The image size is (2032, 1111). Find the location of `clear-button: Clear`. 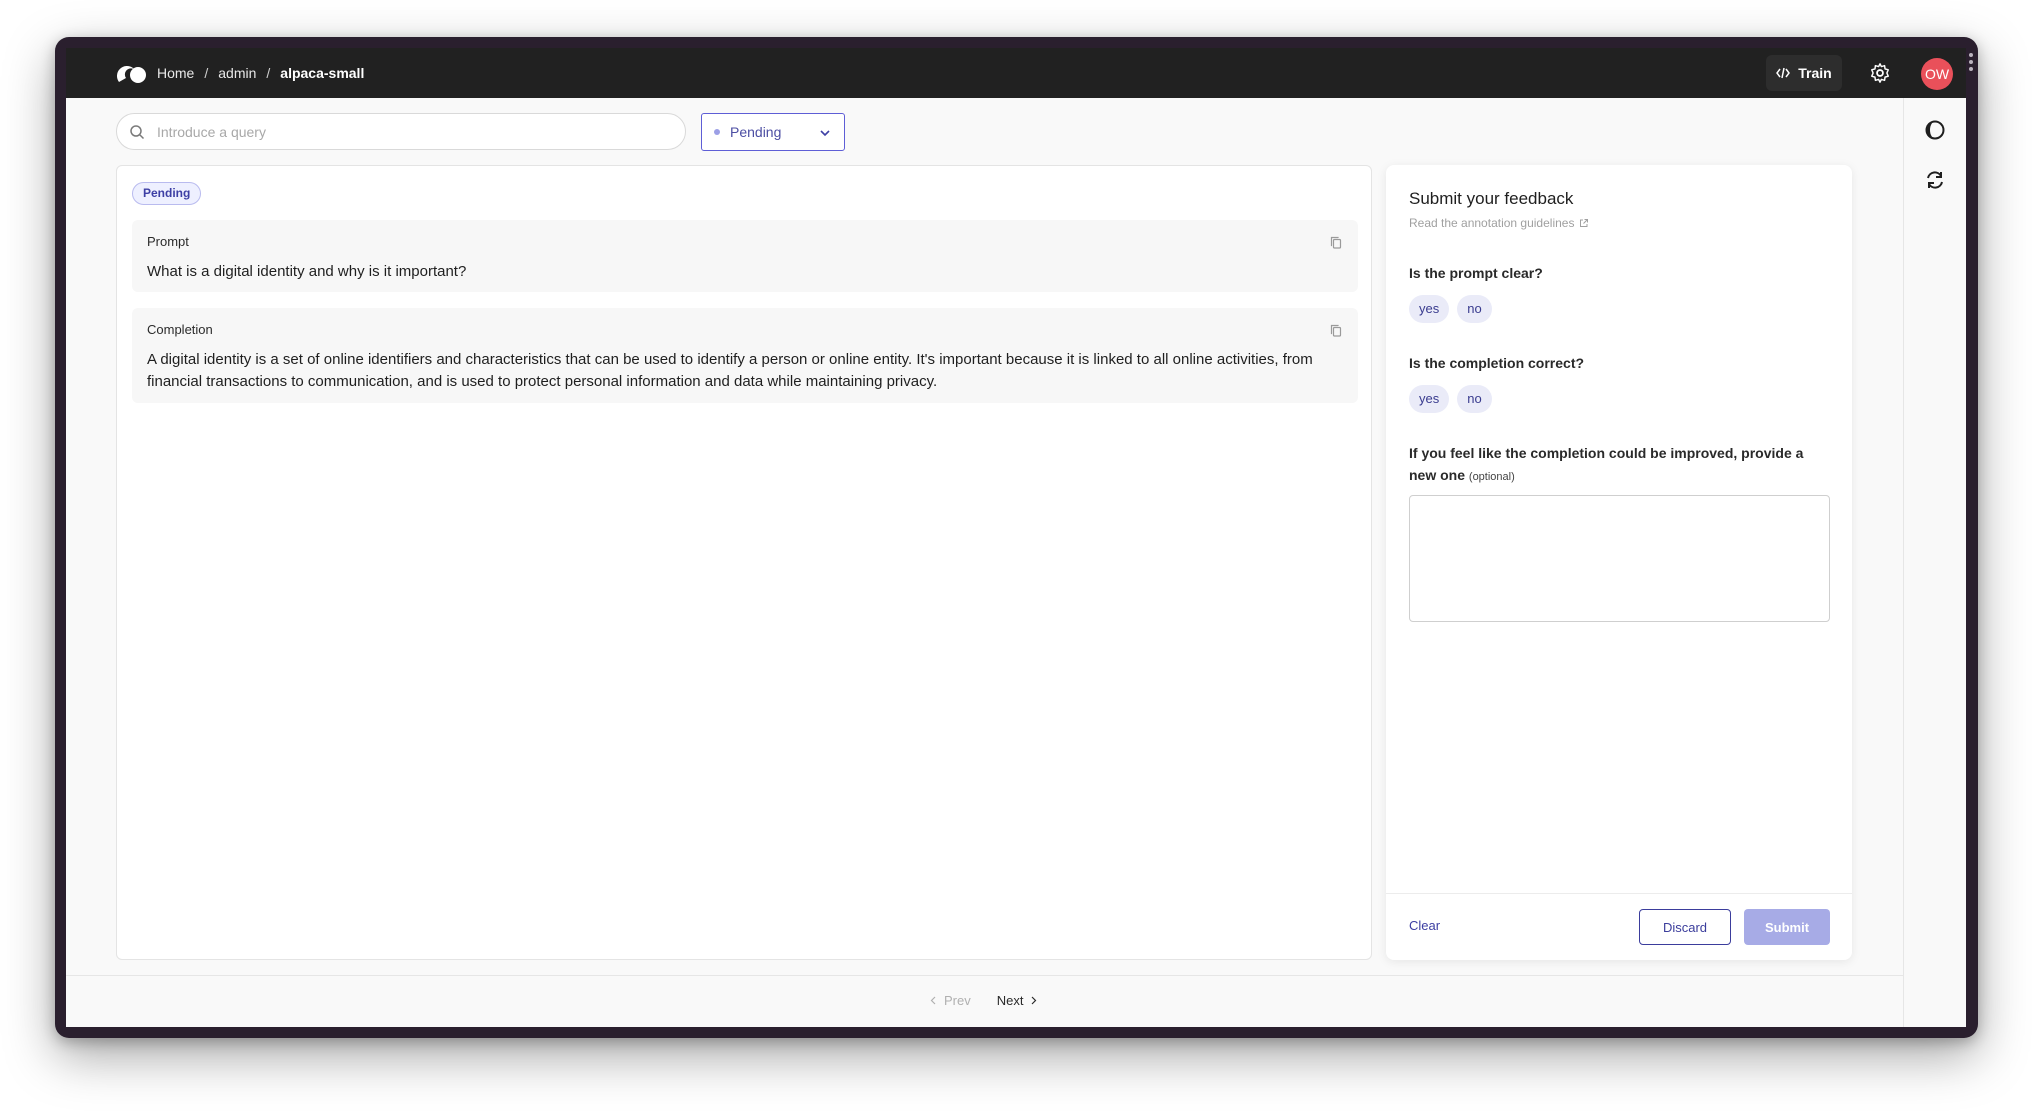

clear-button: Clear is located at coordinates (1424, 925).